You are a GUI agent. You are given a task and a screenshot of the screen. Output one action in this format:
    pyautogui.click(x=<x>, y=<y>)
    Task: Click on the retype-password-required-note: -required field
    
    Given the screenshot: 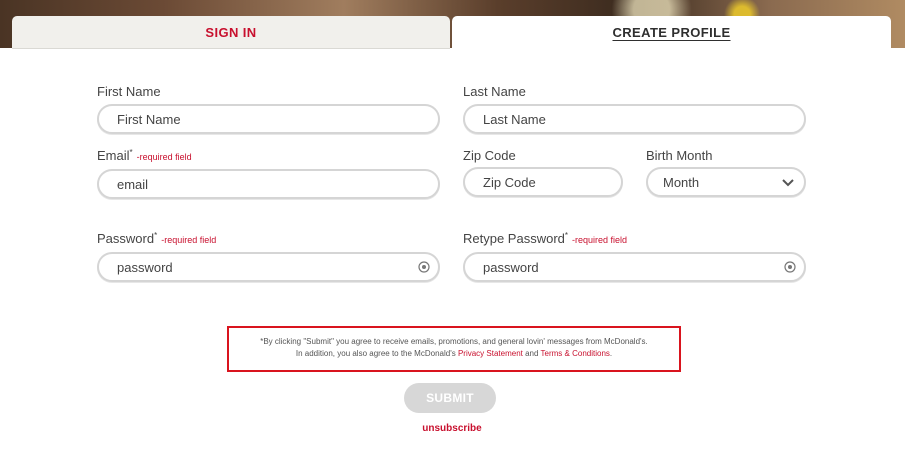 What is the action you would take?
    pyautogui.click(x=600, y=240)
    